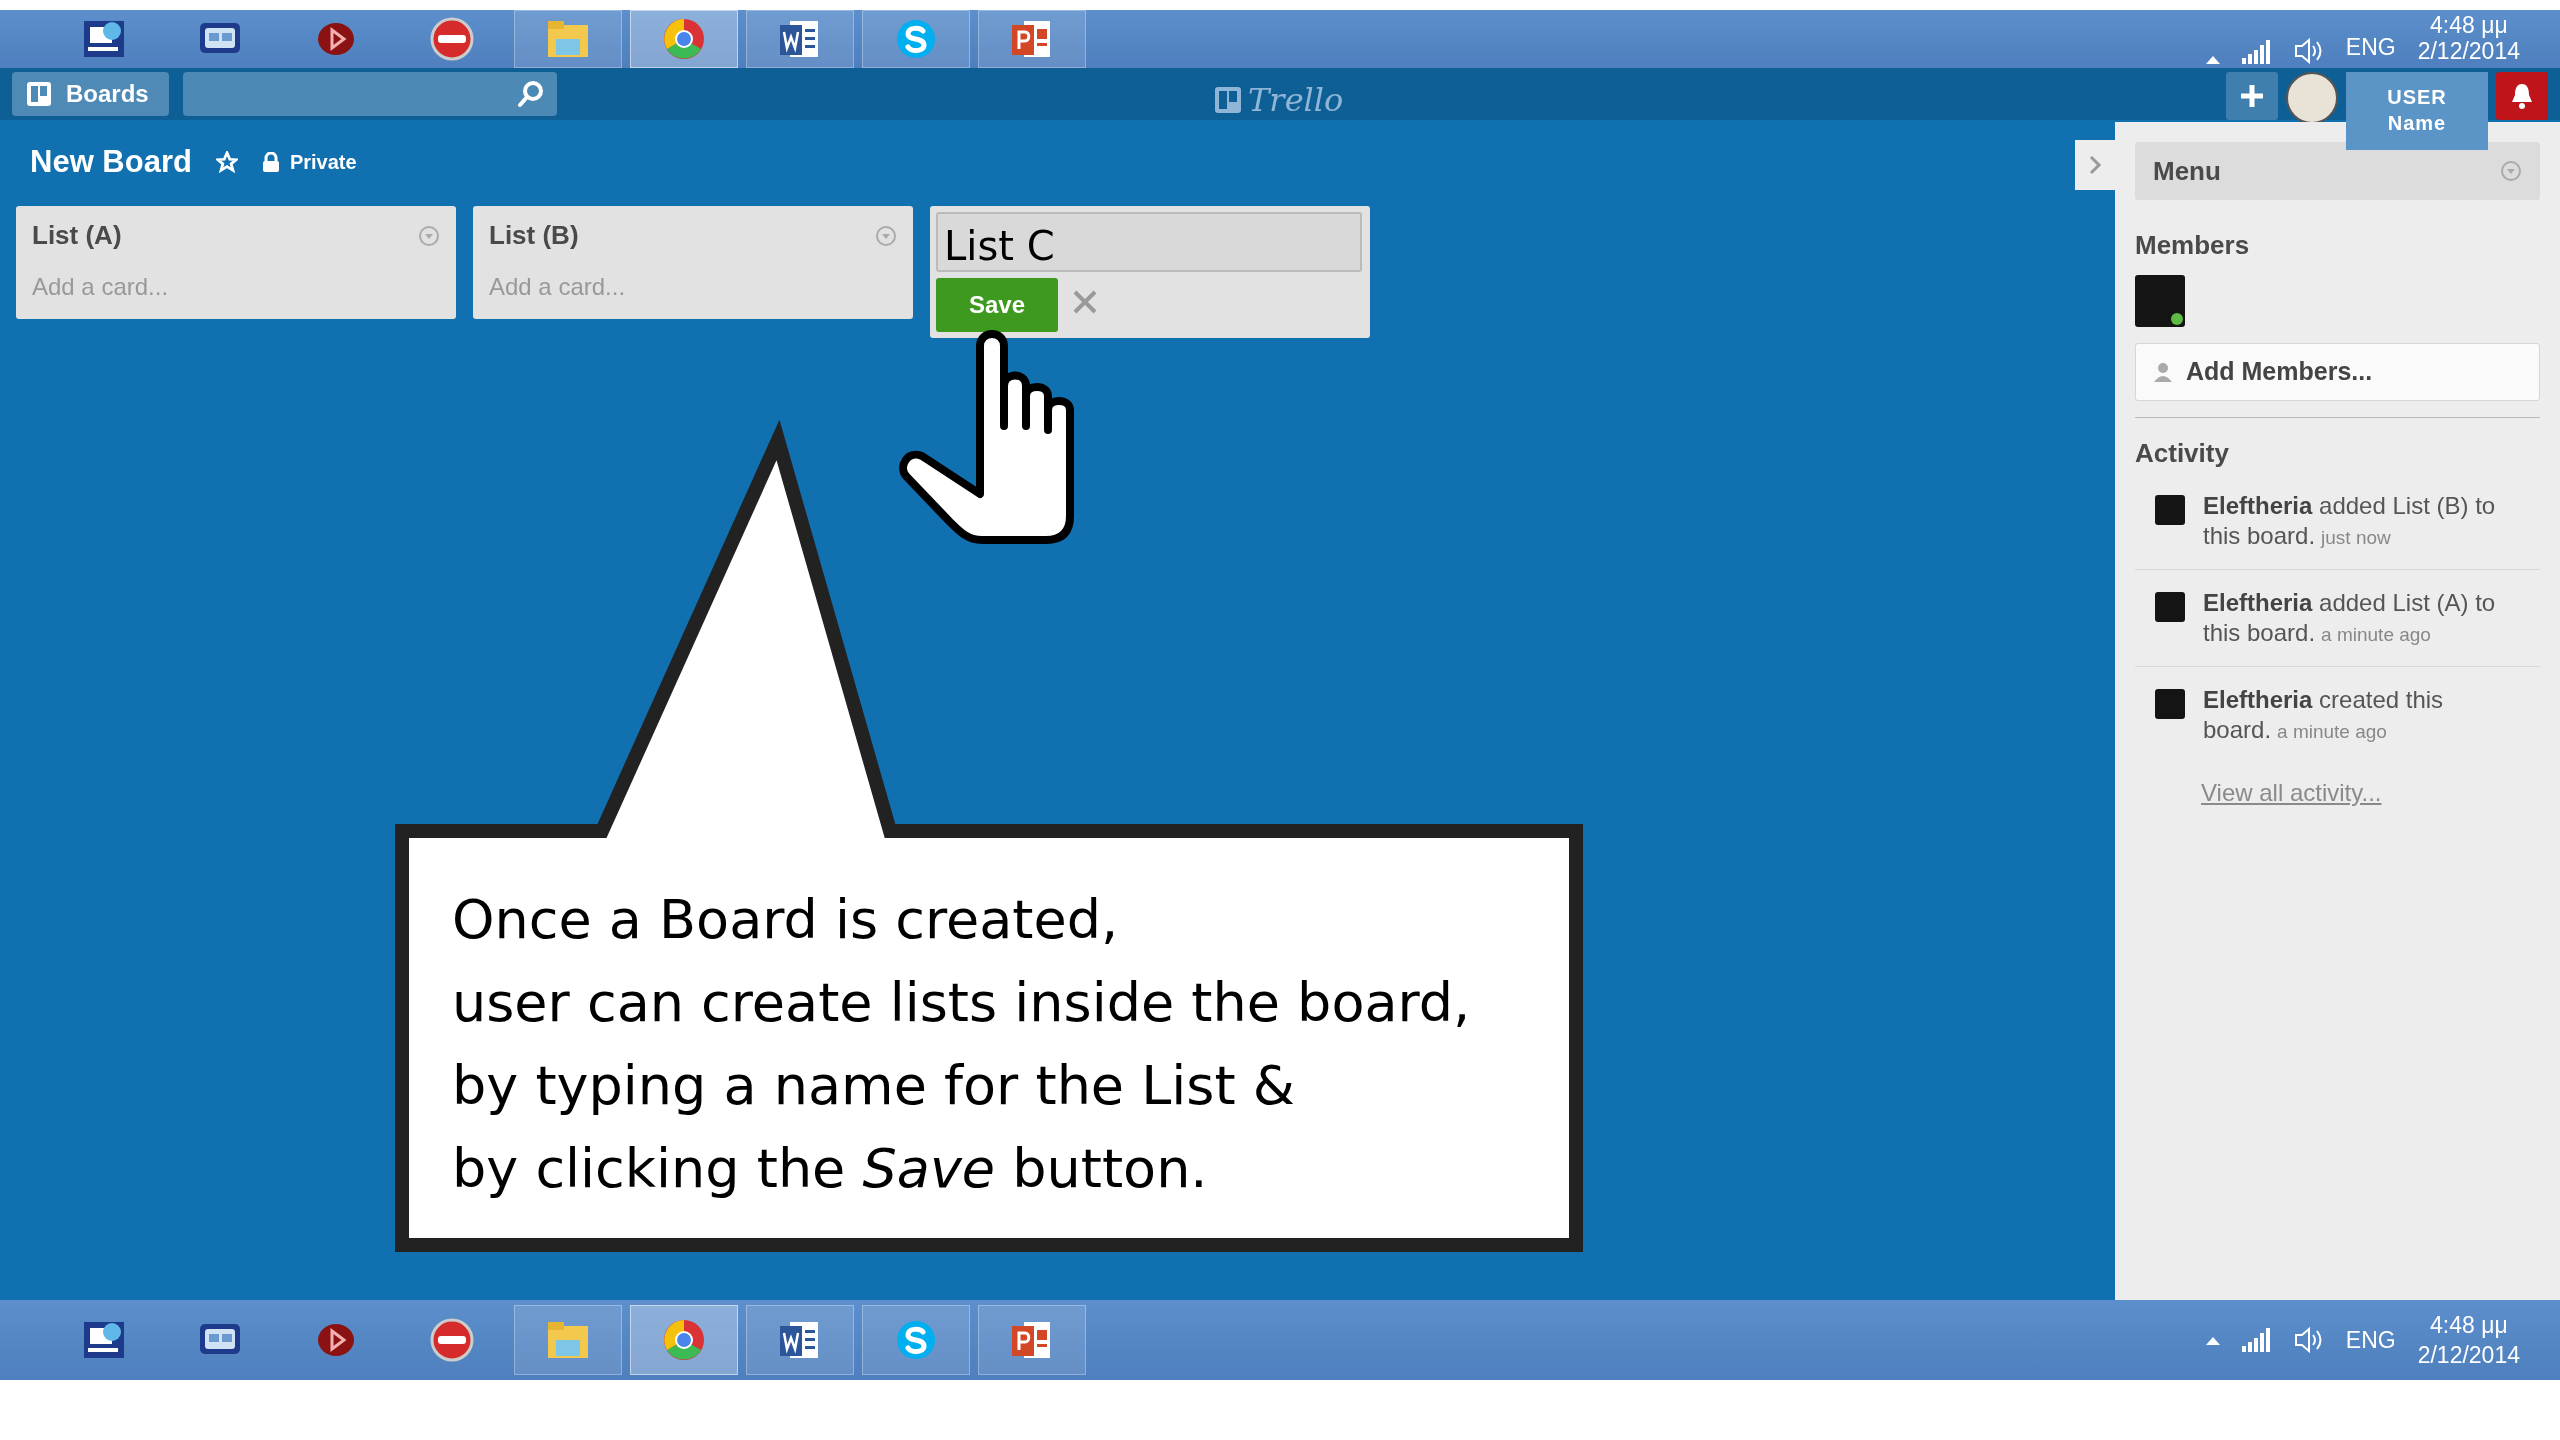 Image resolution: width=2560 pixels, height=1440 pixels. I want to click on board-title: New Board, so click(111, 161).